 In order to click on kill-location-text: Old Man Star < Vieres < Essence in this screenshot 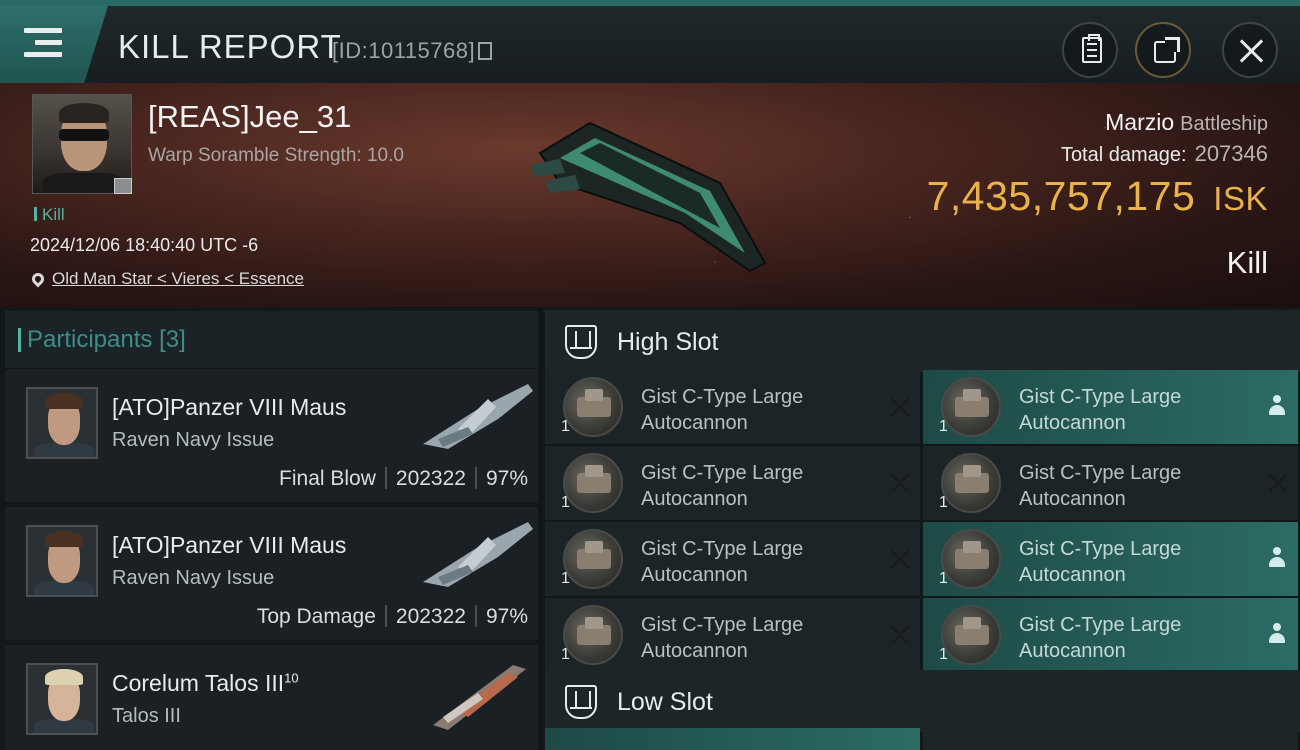, I will do `click(178, 278)`.